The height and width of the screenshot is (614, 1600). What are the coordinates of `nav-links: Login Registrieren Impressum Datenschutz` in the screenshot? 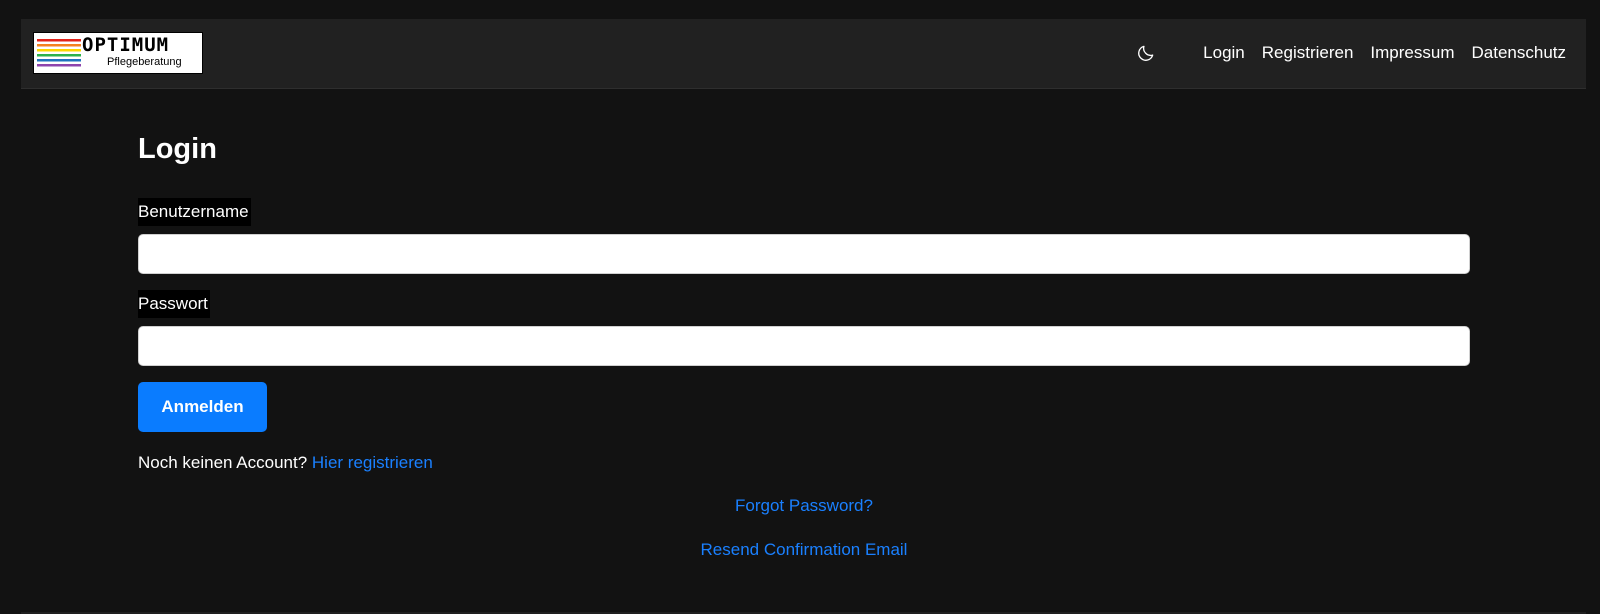 It's located at (1350, 53).